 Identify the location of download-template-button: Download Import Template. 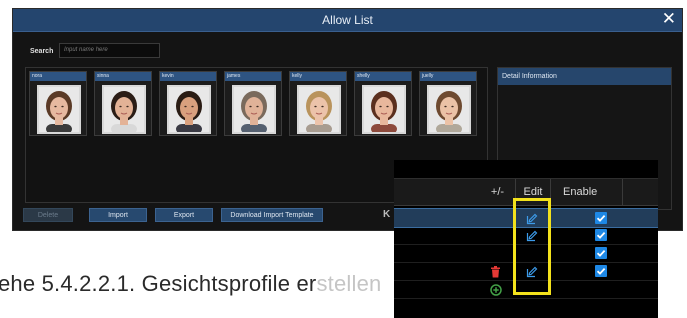
(272, 215).